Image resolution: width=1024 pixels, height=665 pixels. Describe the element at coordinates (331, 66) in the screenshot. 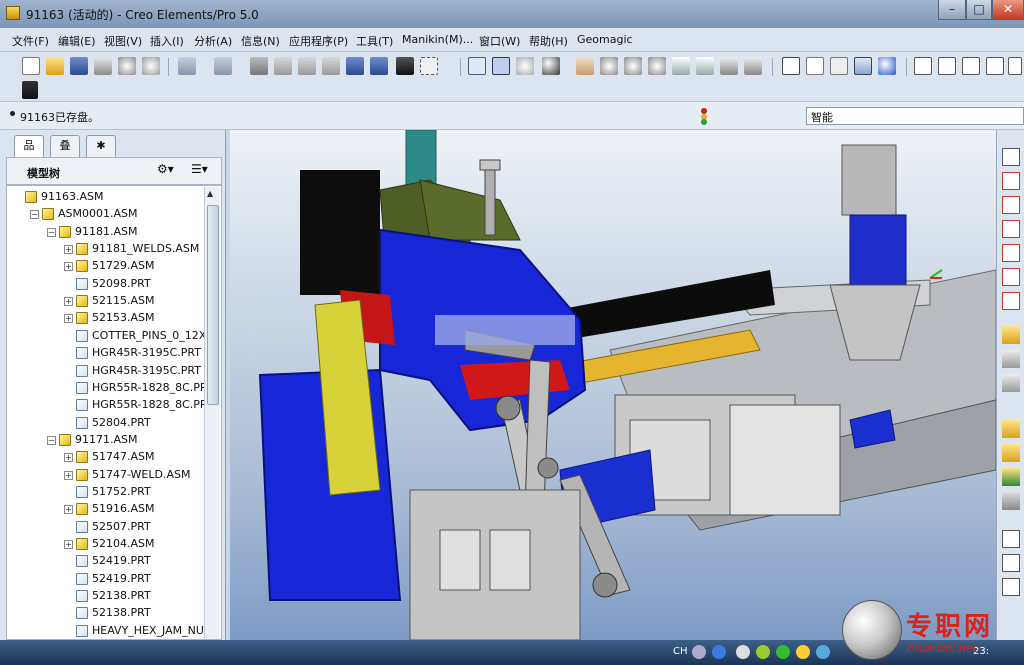

I see `paste-special-icon` at that location.